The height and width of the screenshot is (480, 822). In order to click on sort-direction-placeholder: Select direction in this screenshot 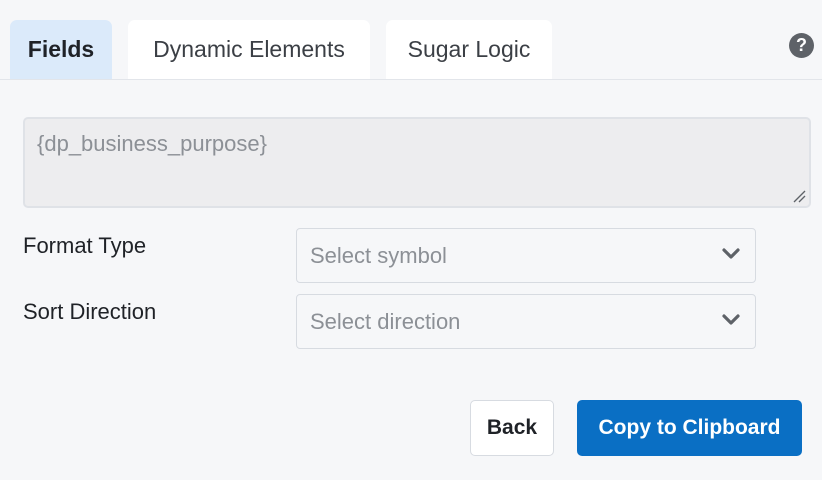, I will do `click(385, 321)`.